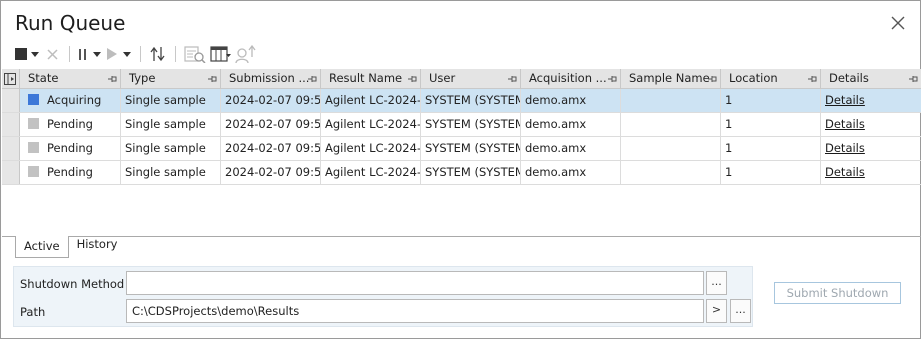 This screenshot has height=339, width=921. Describe the element at coordinates (42, 247) in the screenshot. I see `tab-active: Active` at that location.